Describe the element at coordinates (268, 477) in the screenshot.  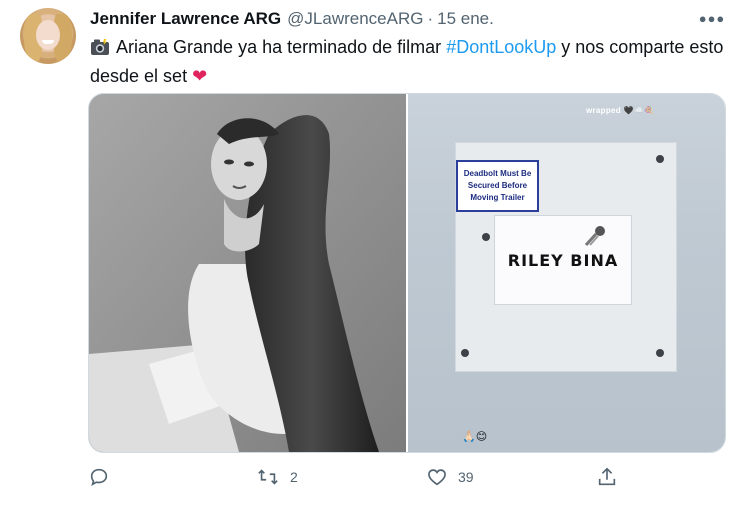
I see `retweet-icon` at that location.